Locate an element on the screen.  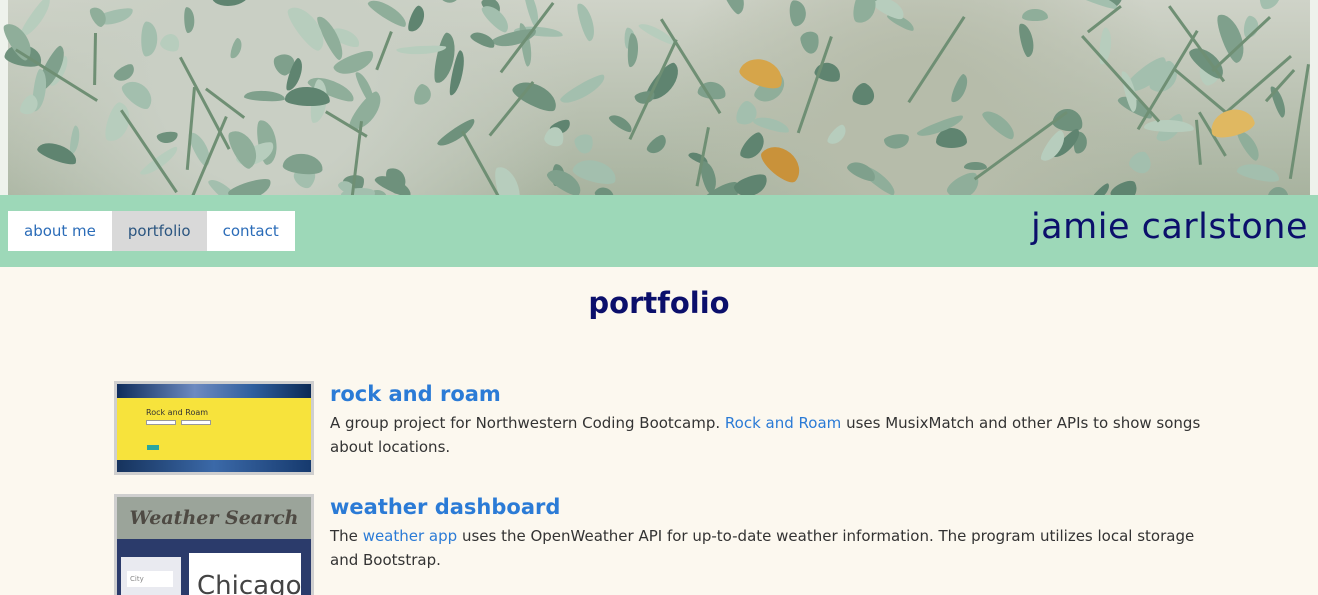
thumbnail-heading: Rock and Roam is located at coordinates (177, 412).